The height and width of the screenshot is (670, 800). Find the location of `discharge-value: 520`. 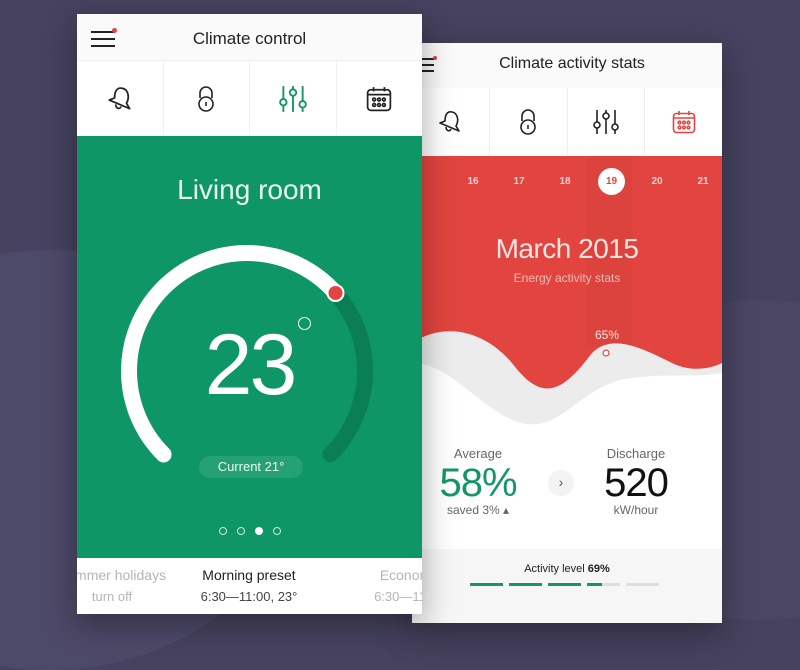

discharge-value: 520 is located at coordinates (636, 483).